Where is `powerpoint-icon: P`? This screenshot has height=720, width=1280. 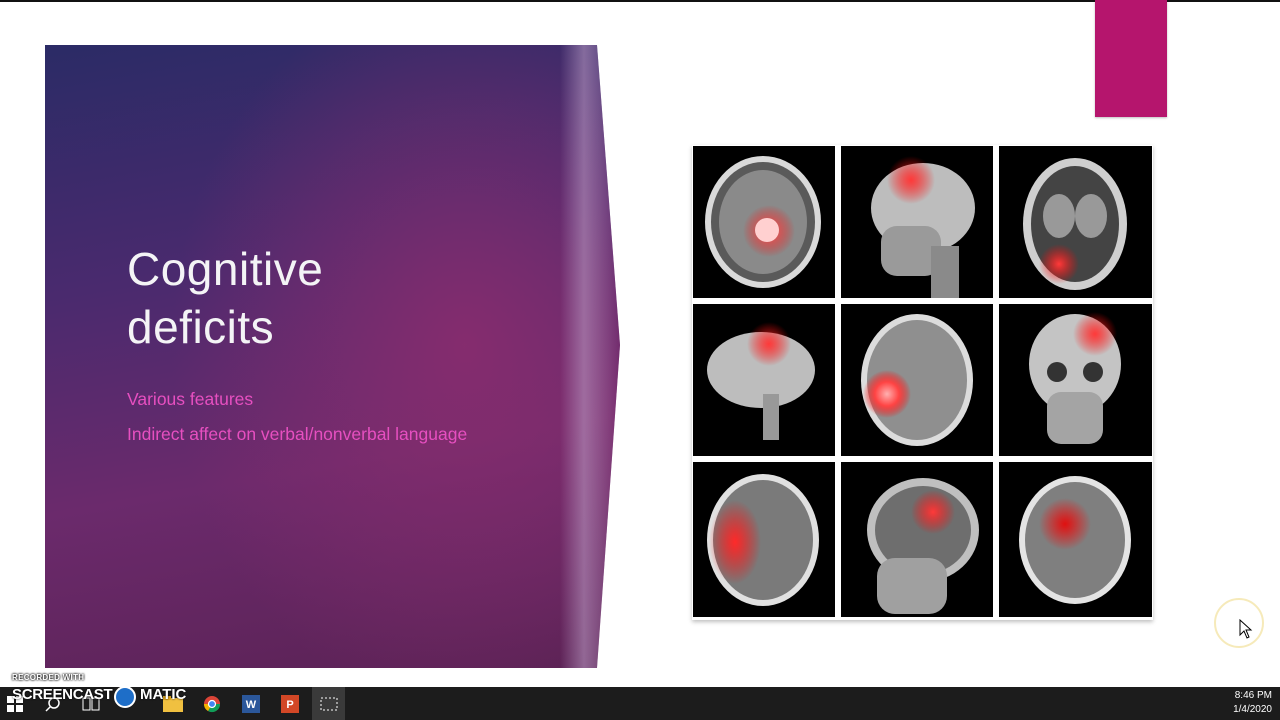 powerpoint-icon: P is located at coordinates (290, 703).